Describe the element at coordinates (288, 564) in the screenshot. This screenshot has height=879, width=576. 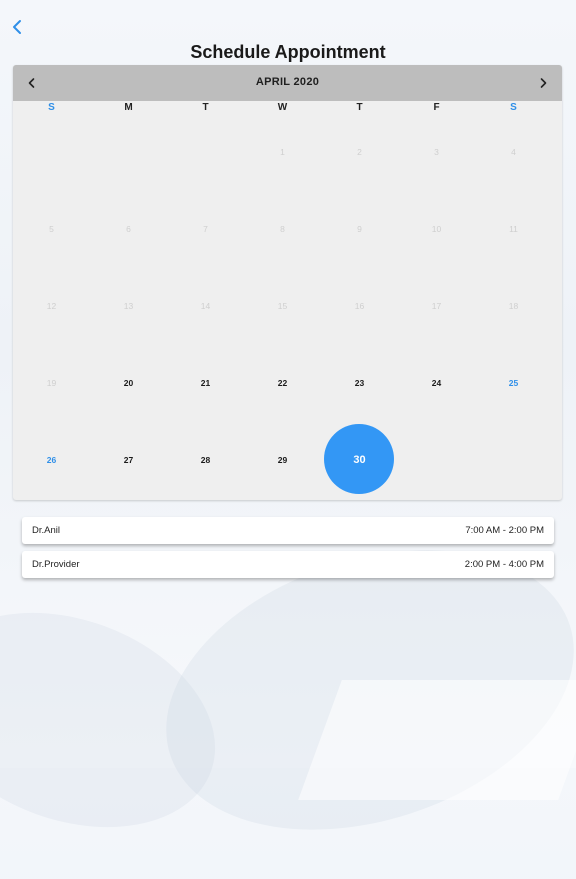
I see `time-slot: Dr.Provider 2:00 PM - 4:00 PM` at that location.